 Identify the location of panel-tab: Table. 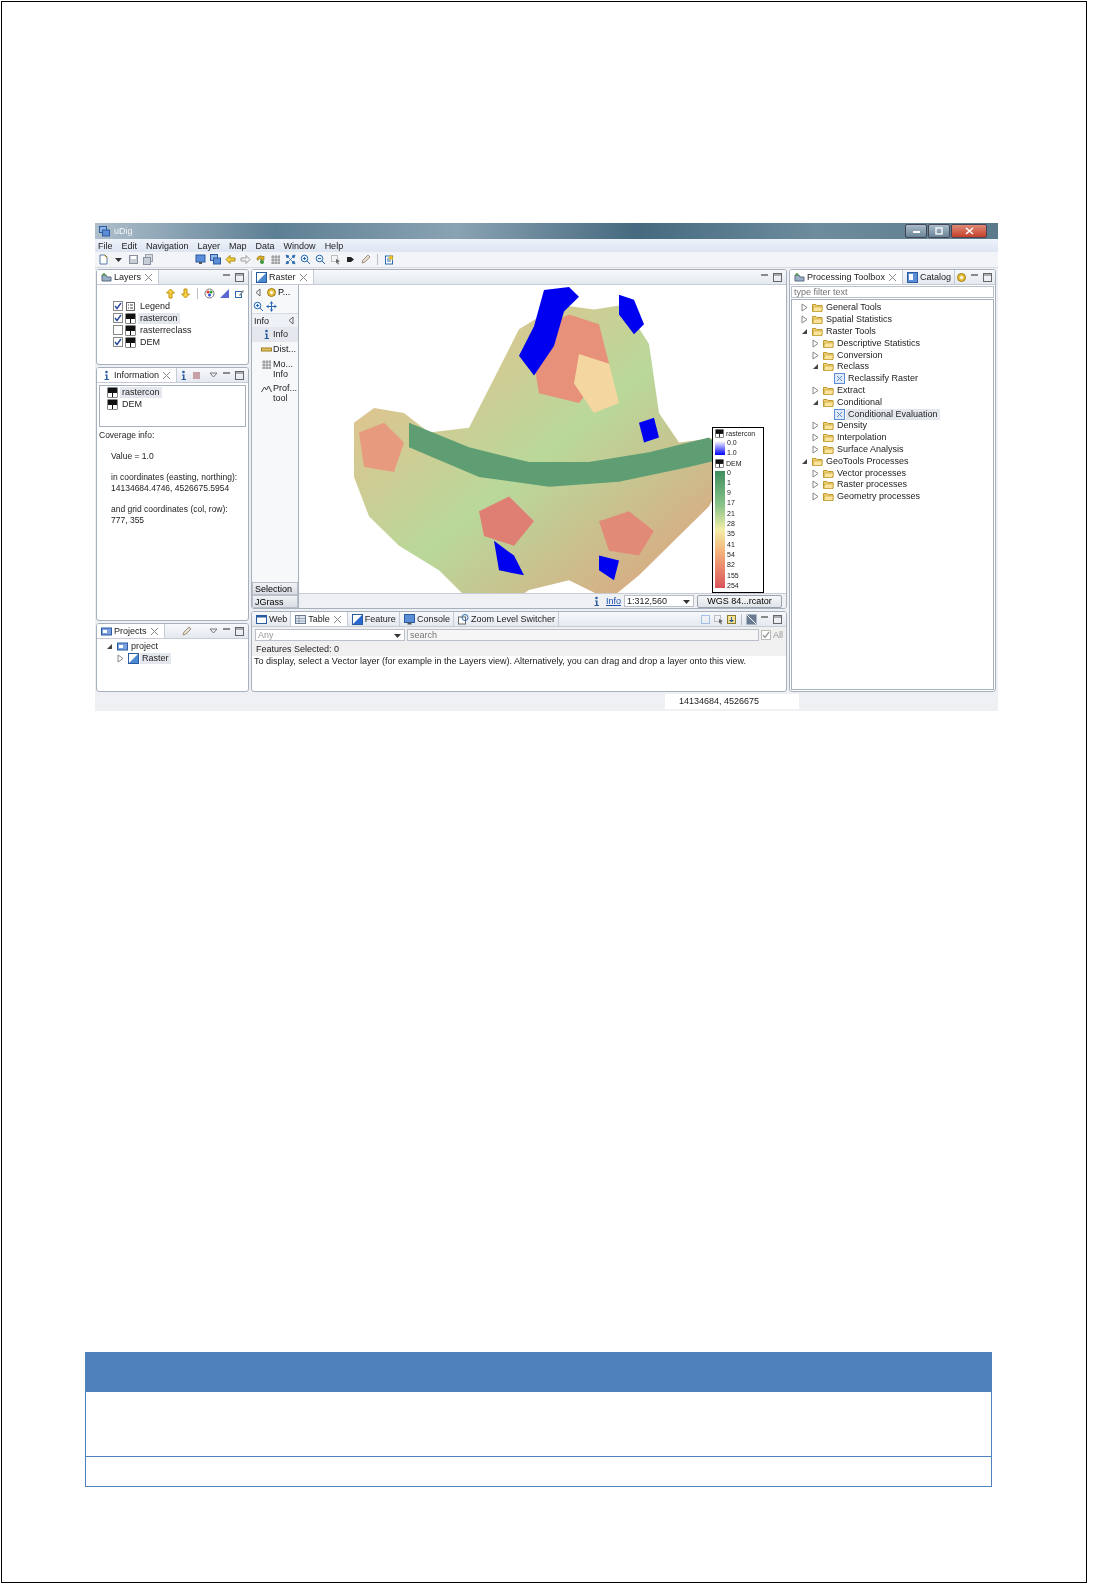
(319, 619).